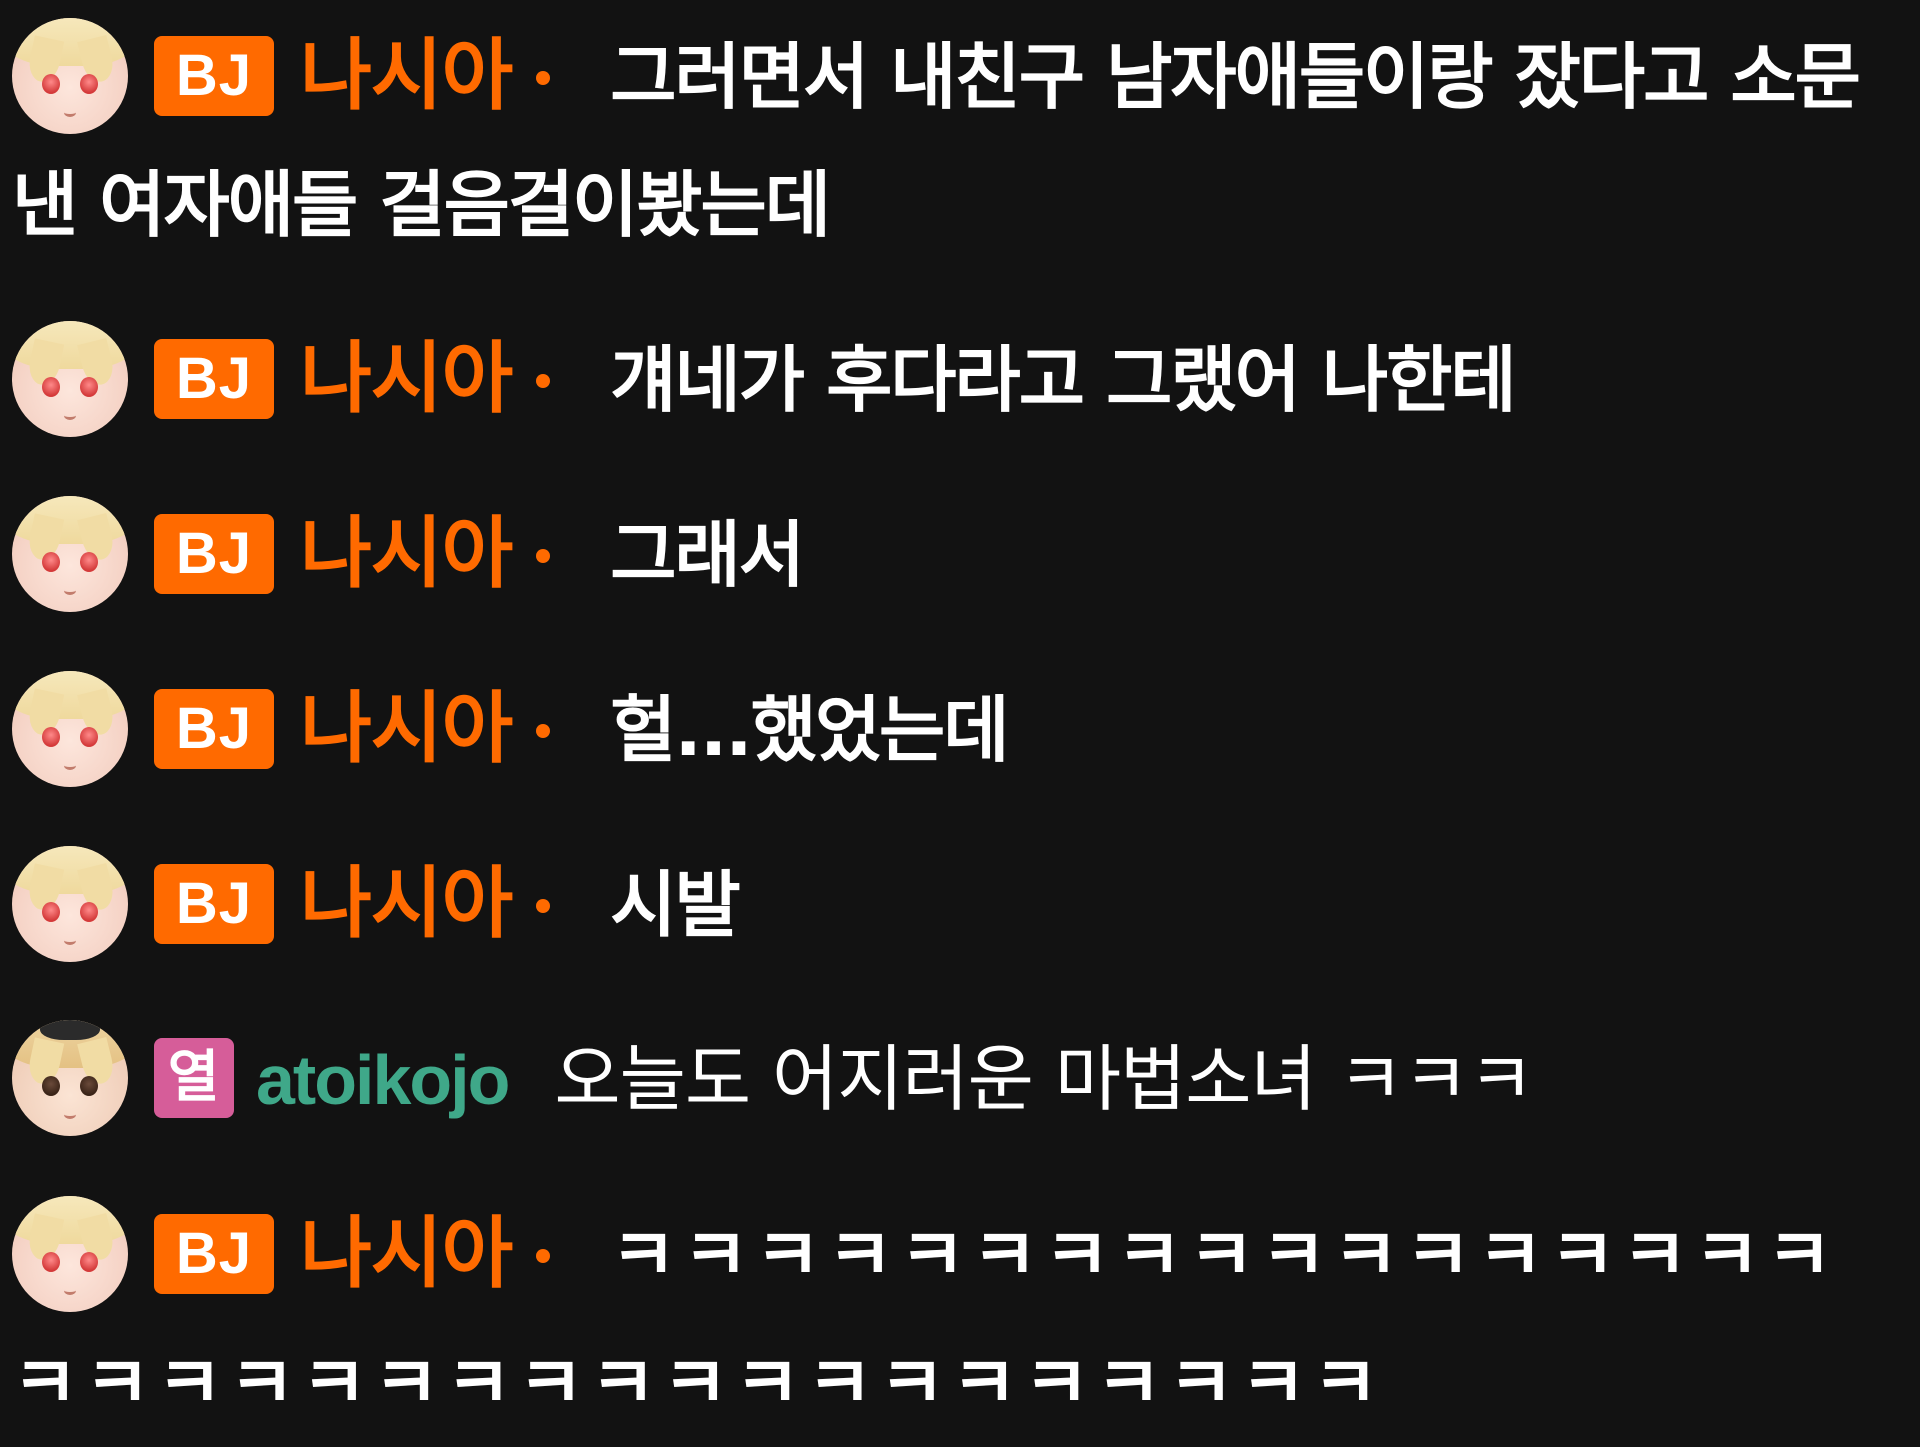 This screenshot has width=1920, height=1447. Describe the element at coordinates (70, 1078) in the screenshot. I see `viewer-avatar-icon` at that location.